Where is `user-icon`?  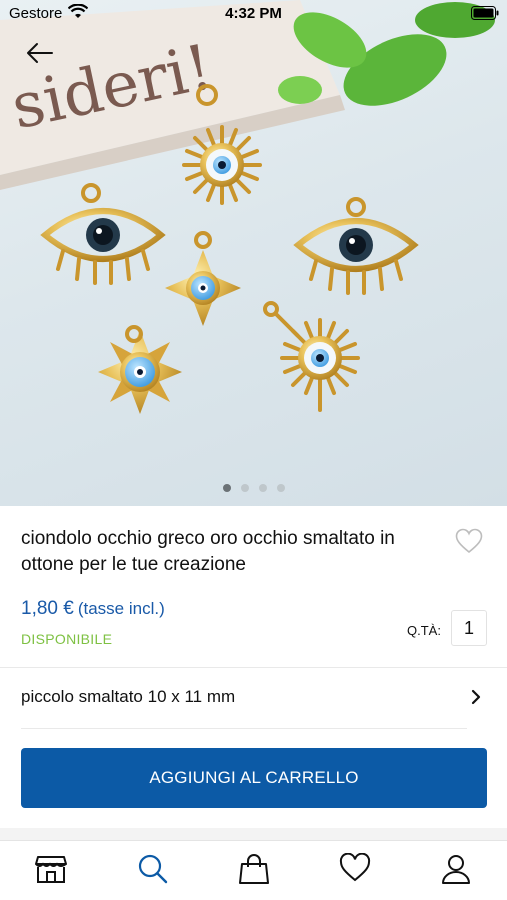
user-icon is located at coordinates (456, 869).